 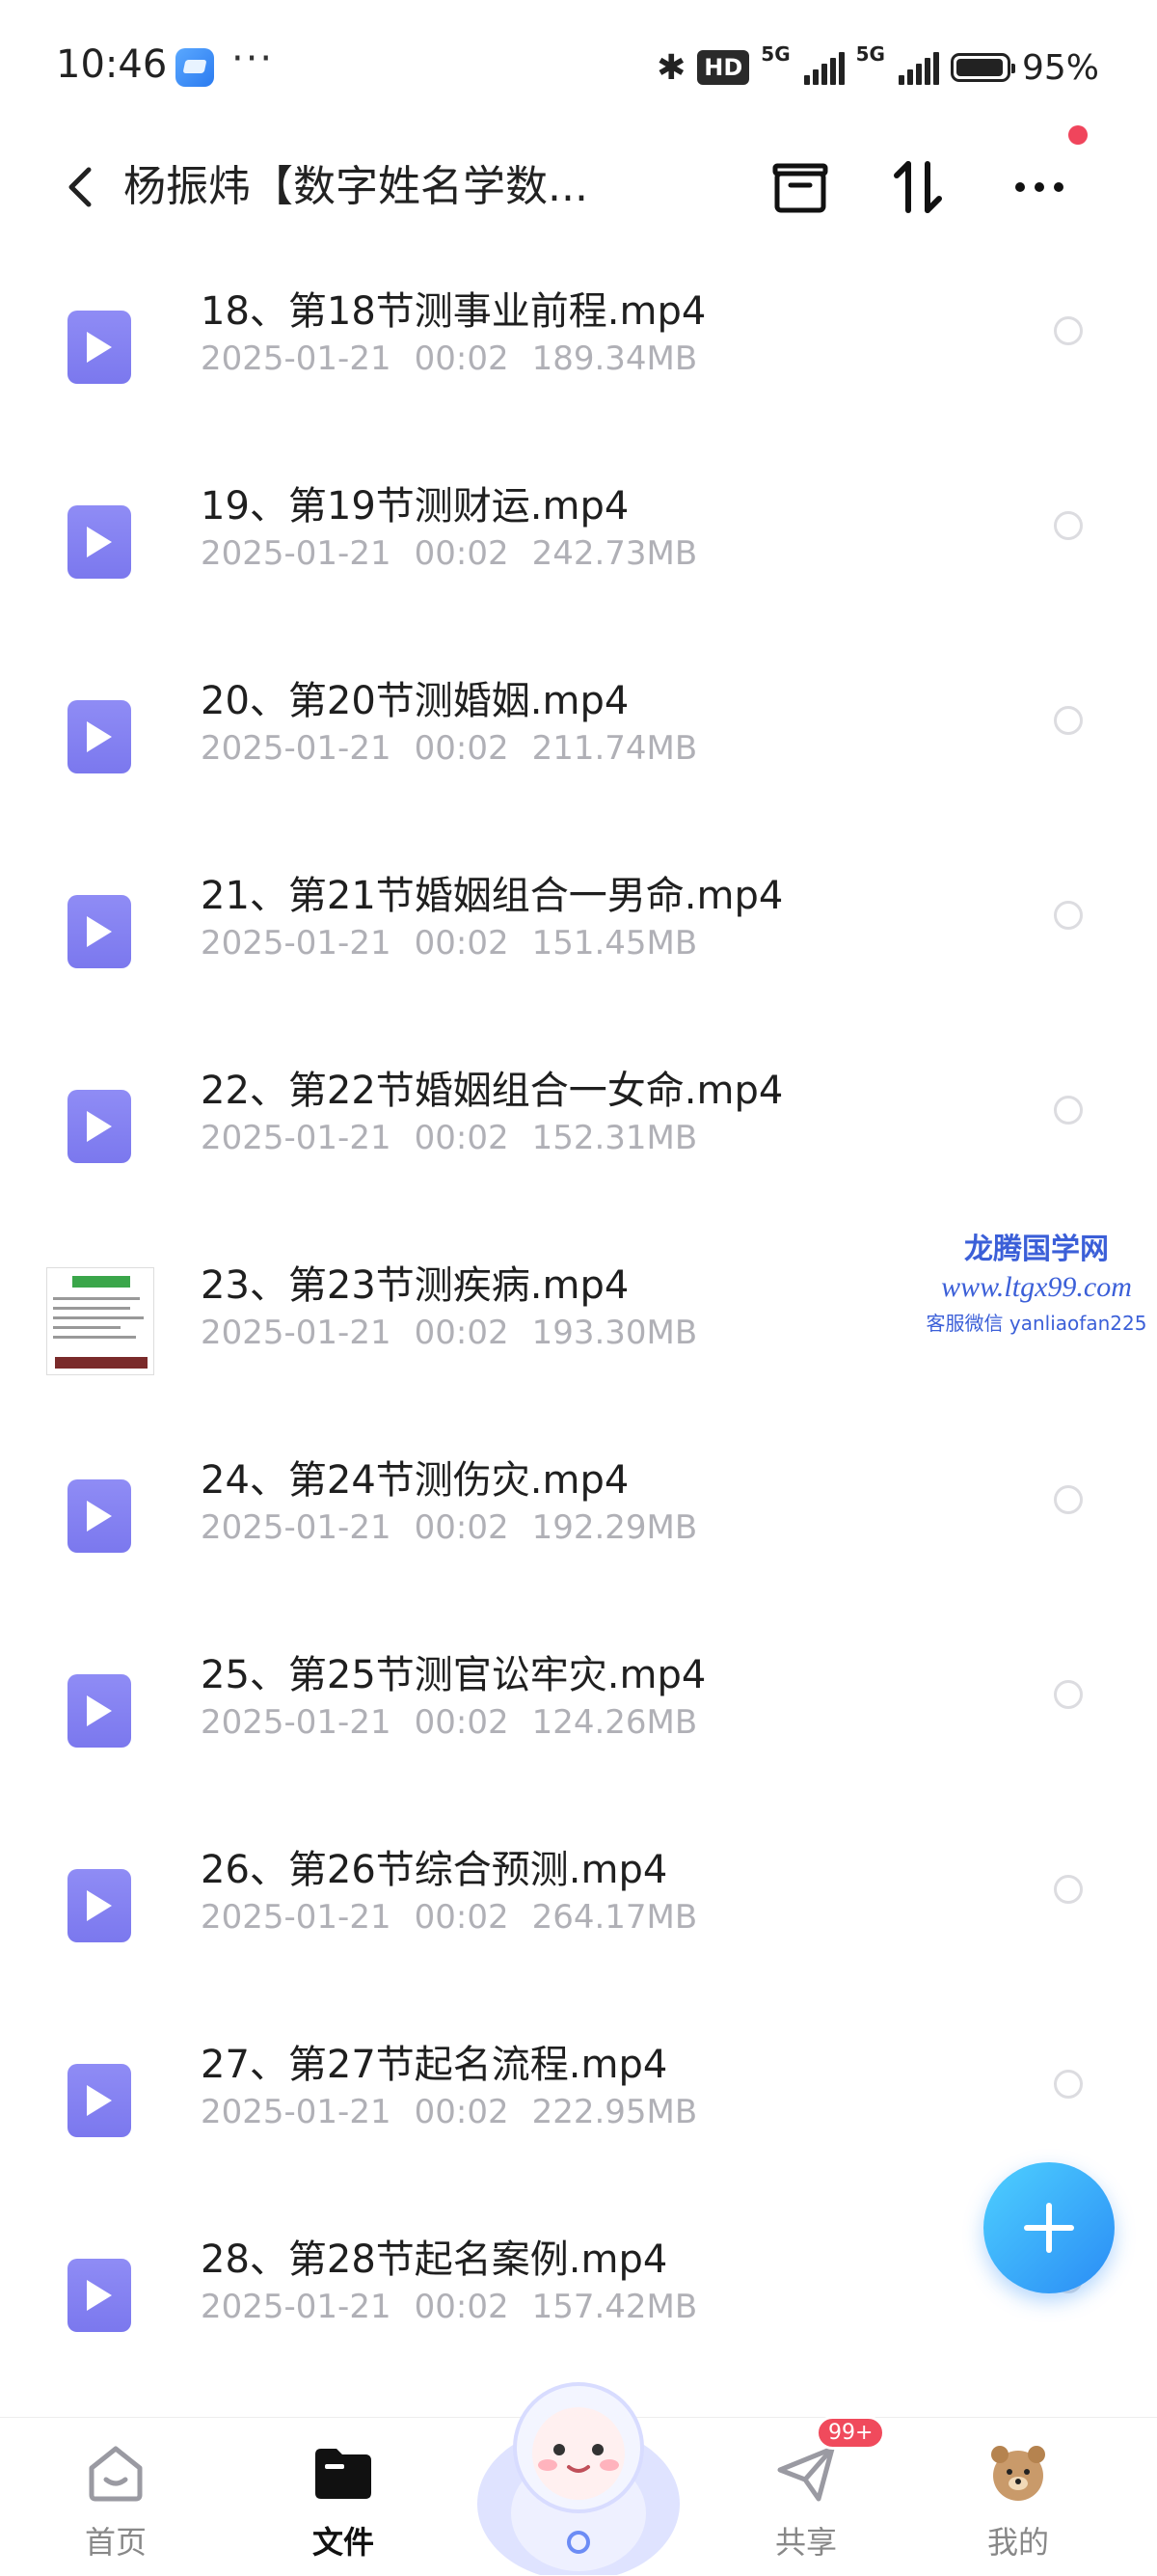 What do you see at coordinates (449, 2307) in the screenshot?
I see `file-meta: 2025-01-21 00:02 157.42MB` at bounding box center [449, 2307].